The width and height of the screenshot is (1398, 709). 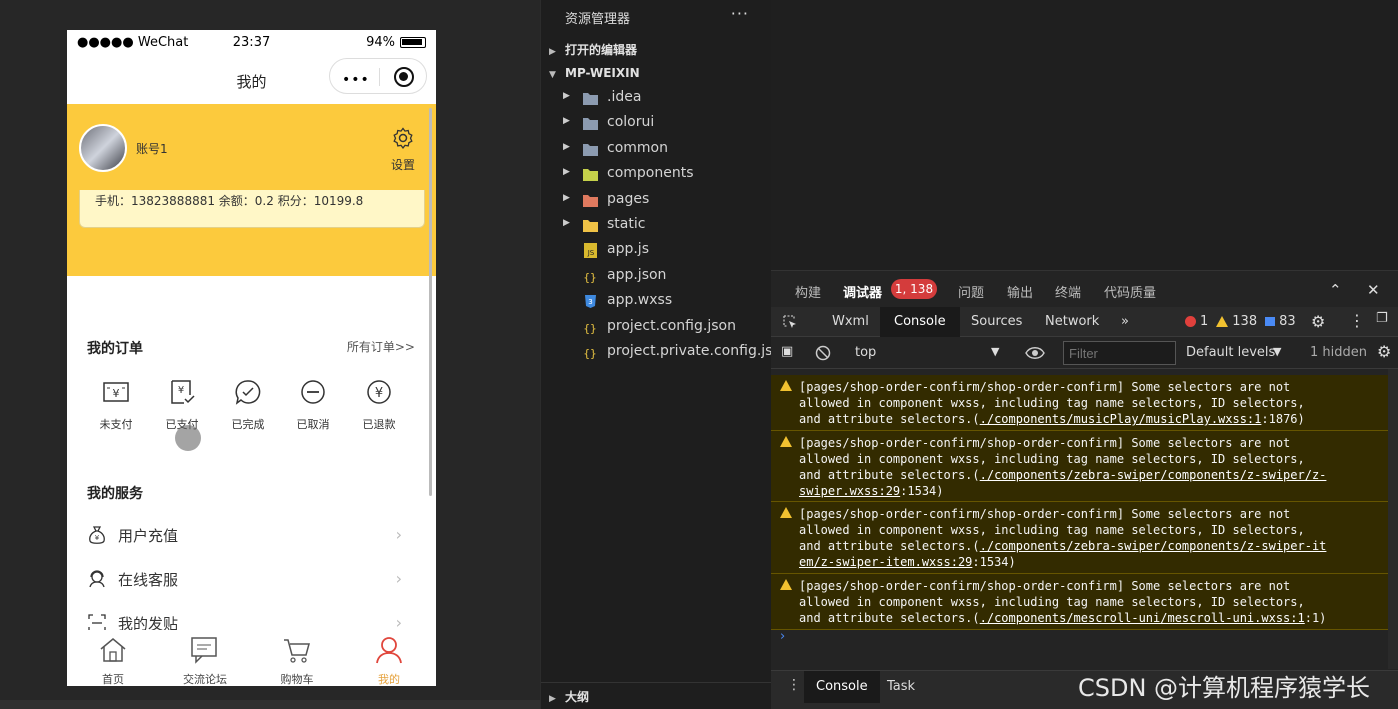 I want to click on filter-input, so click(x=1119, y=353).